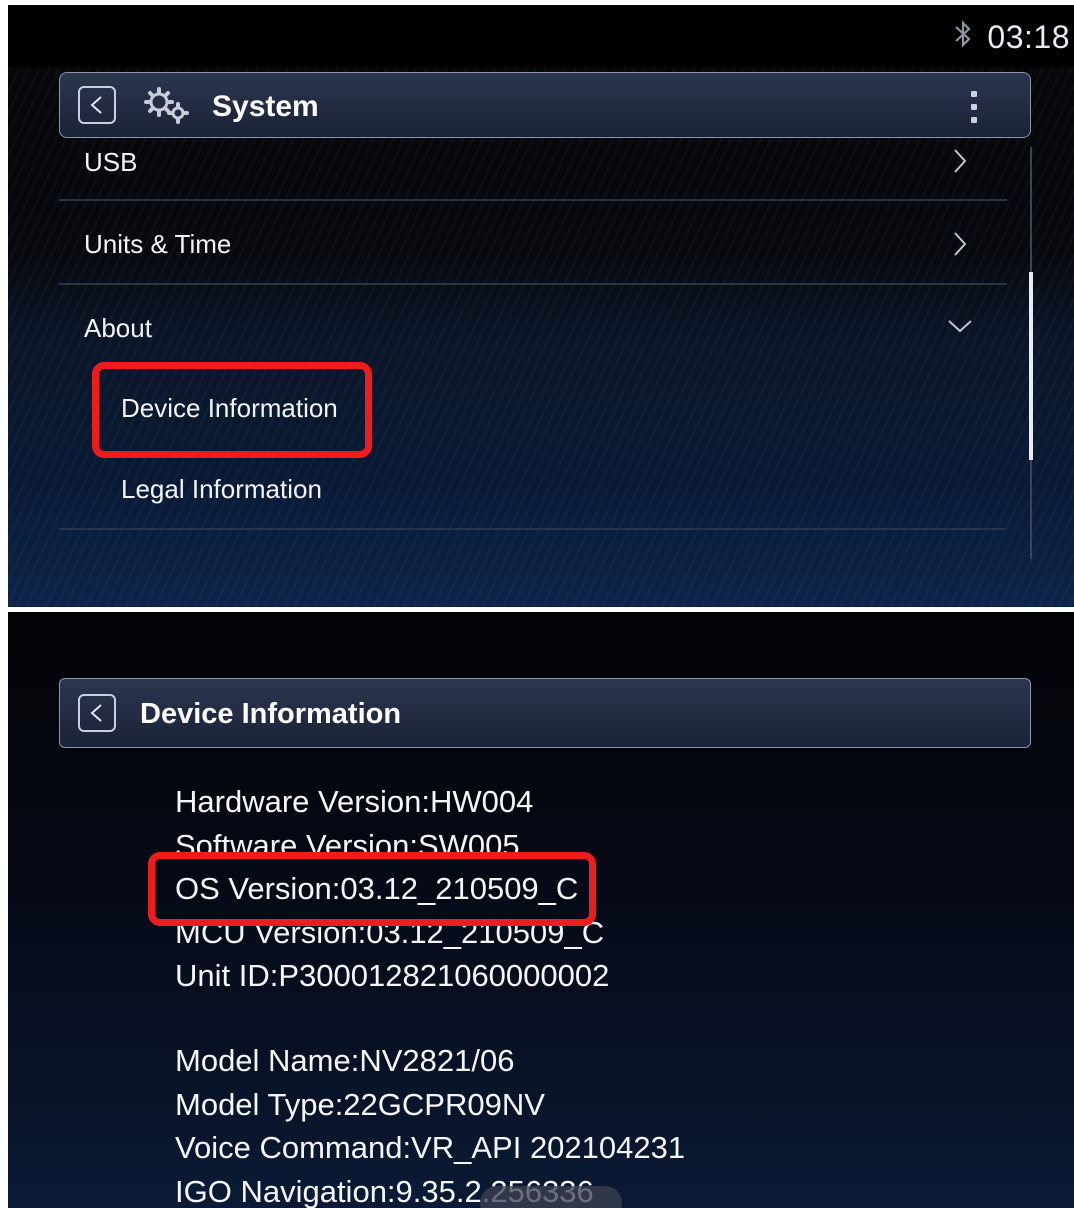 The height and width of the screenshot is (1208, 1074). Describe the element at coordinates (541, 36) in the screenshot. I see `status-bar: 03:18` at that location.